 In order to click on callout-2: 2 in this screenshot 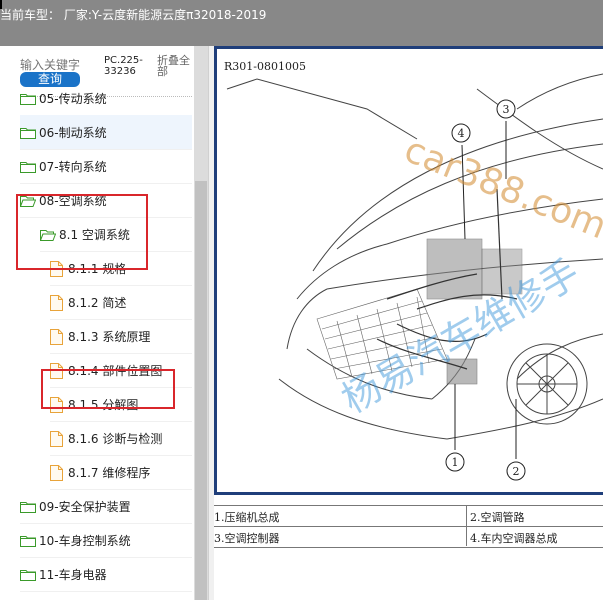, I will do `click(516, 471)`.